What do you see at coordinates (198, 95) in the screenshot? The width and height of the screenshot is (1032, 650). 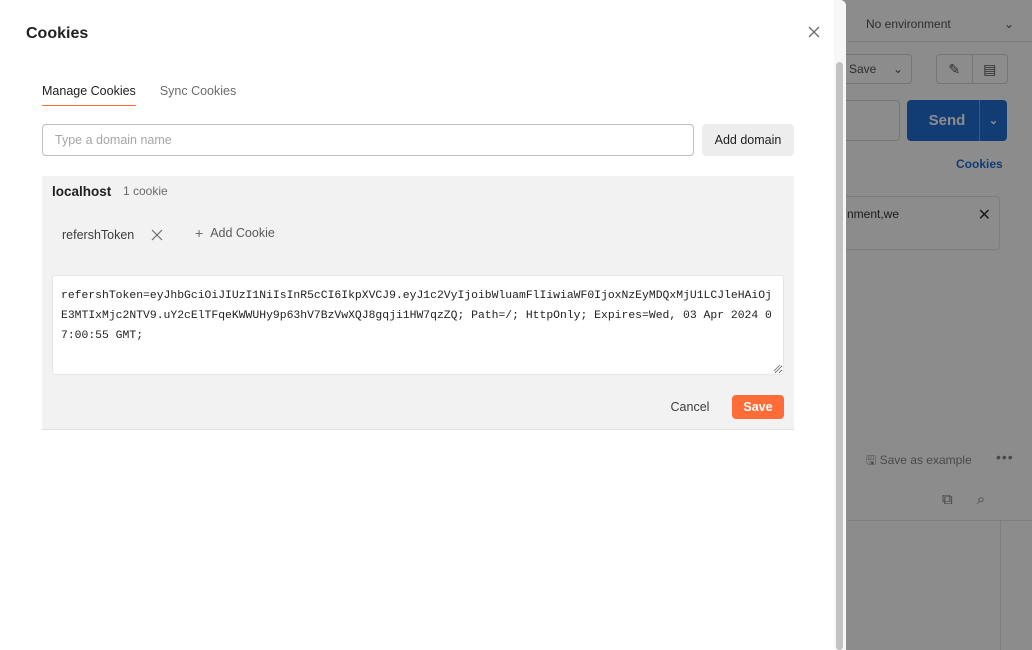 I see `tab-sync-cookies: Sync Cookies` at bounding box center [198, 95].